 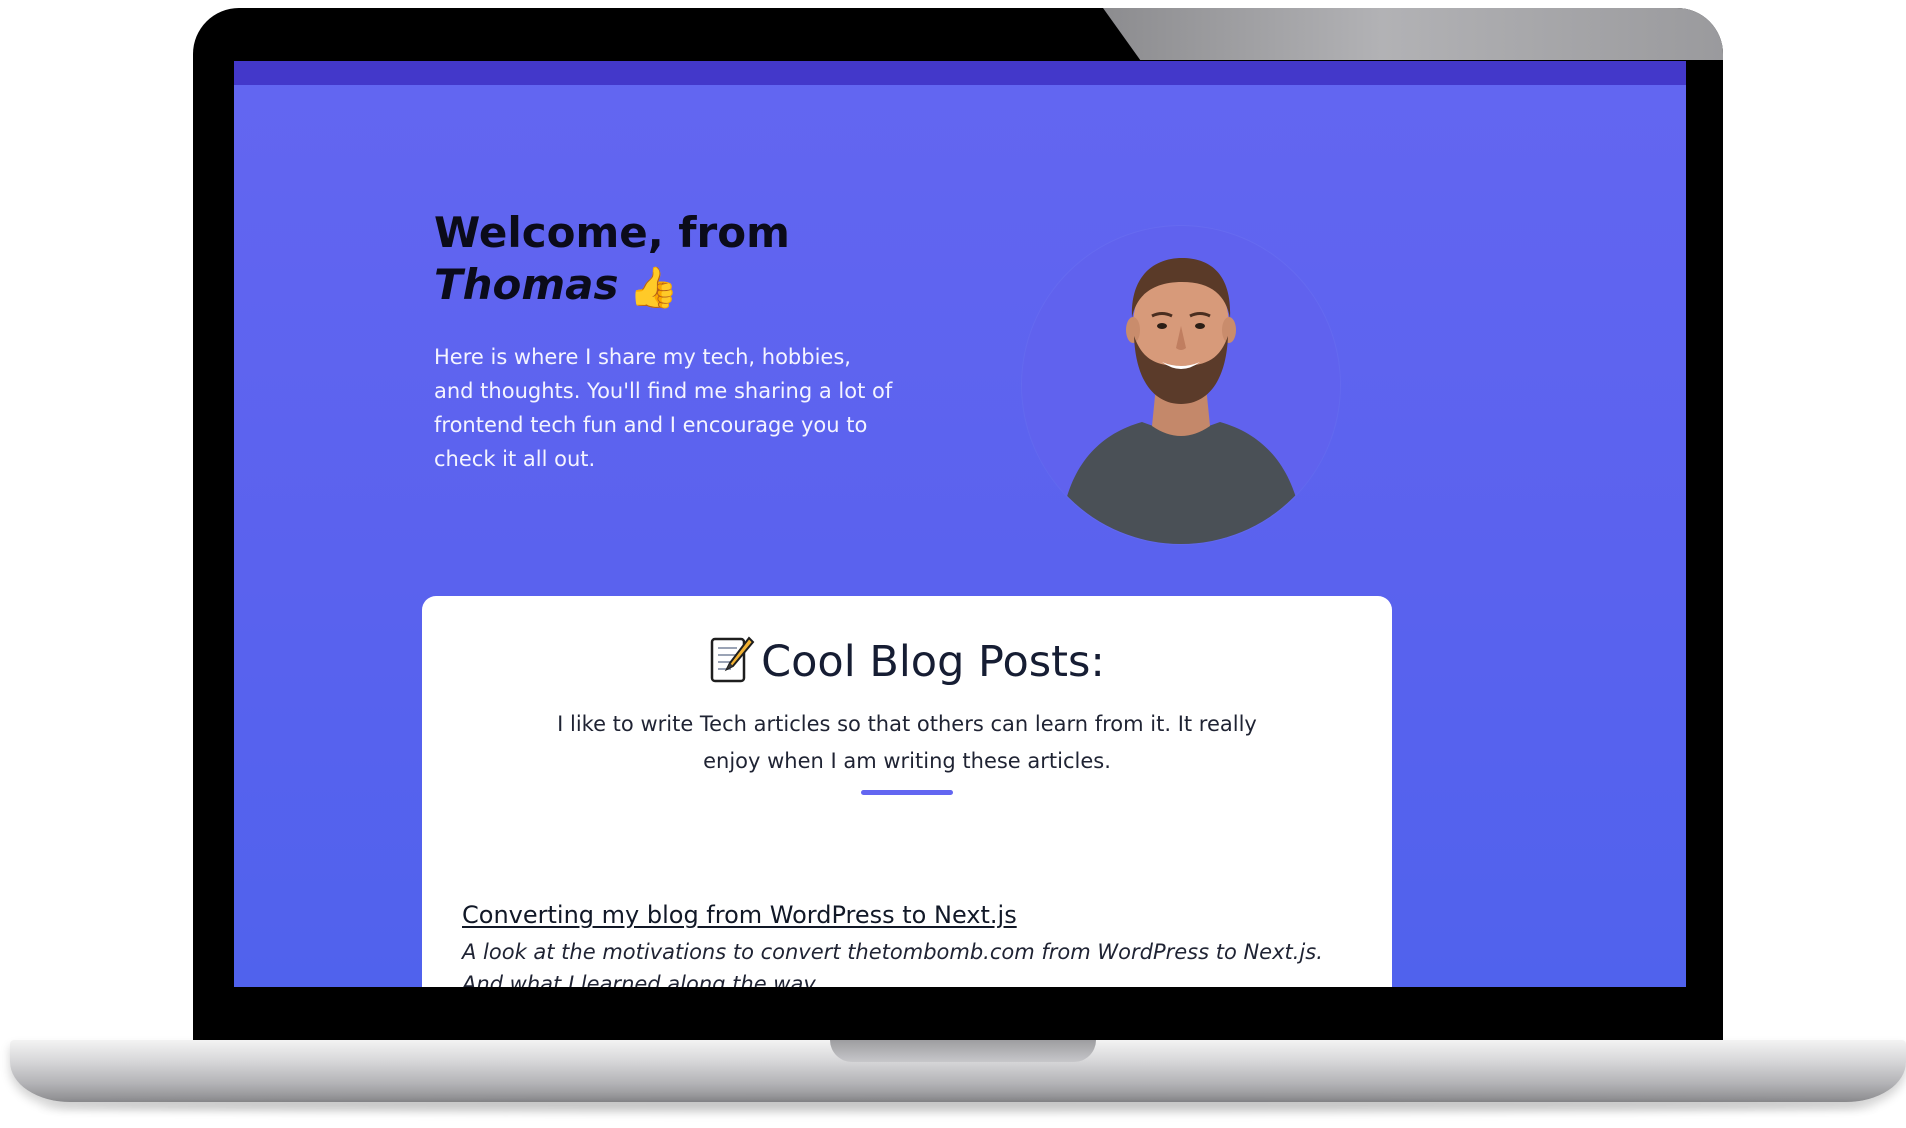 What do you see at coordinates (612, 232) in the screenshot?
I see `hero-title-prefix: Welcome, from` at bounding box center [612, 232].